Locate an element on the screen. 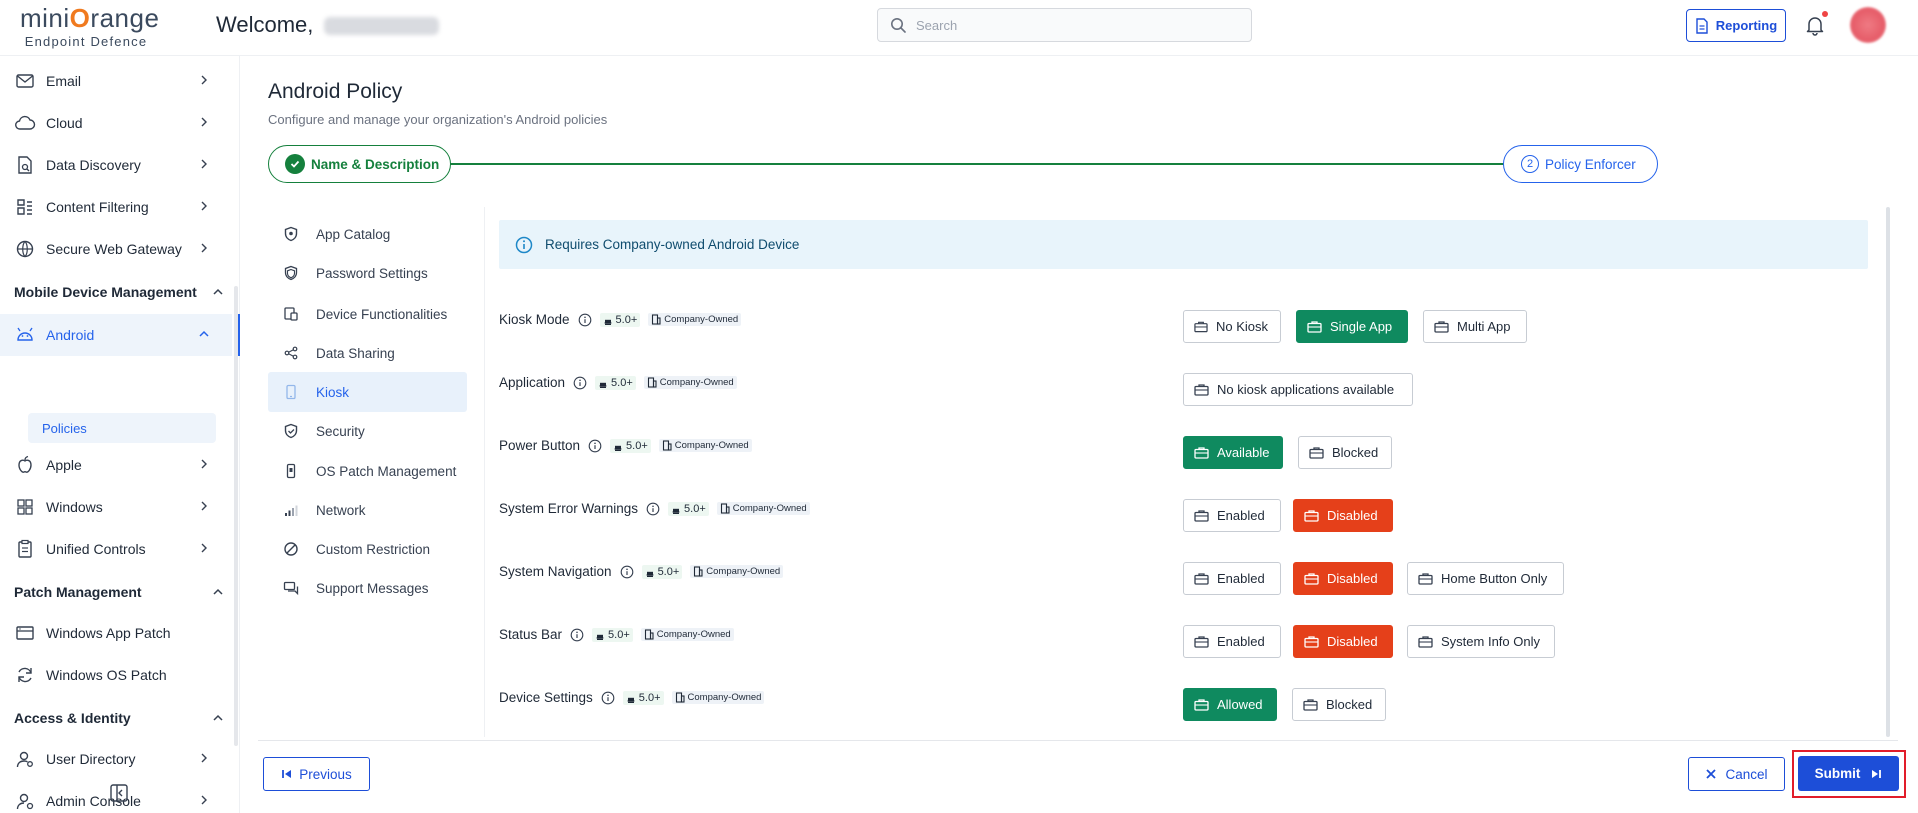 This screenshot has height=813, width=1918. avatar is located at coordinates (1868, 25).